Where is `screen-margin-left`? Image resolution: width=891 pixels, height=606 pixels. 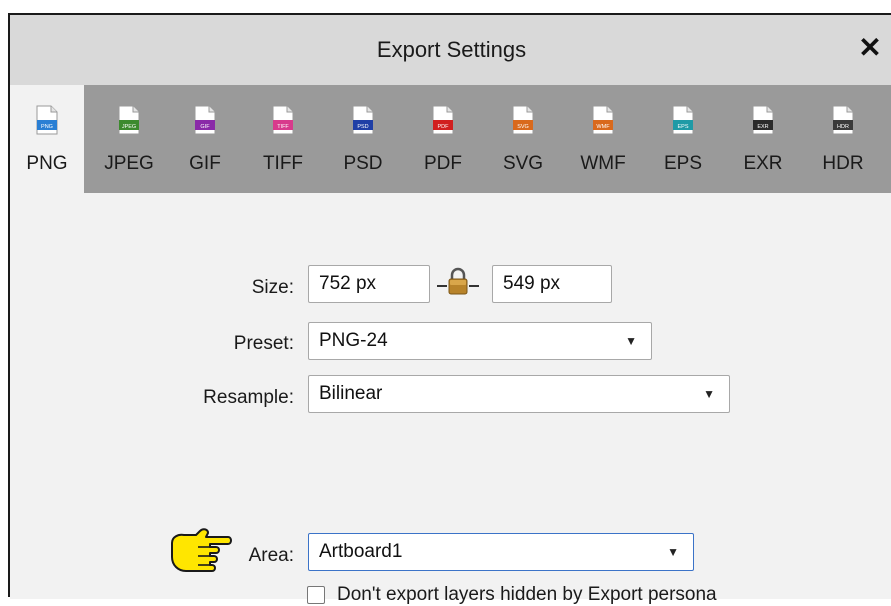 screen-margin-left is located at coordinates (4, 298).